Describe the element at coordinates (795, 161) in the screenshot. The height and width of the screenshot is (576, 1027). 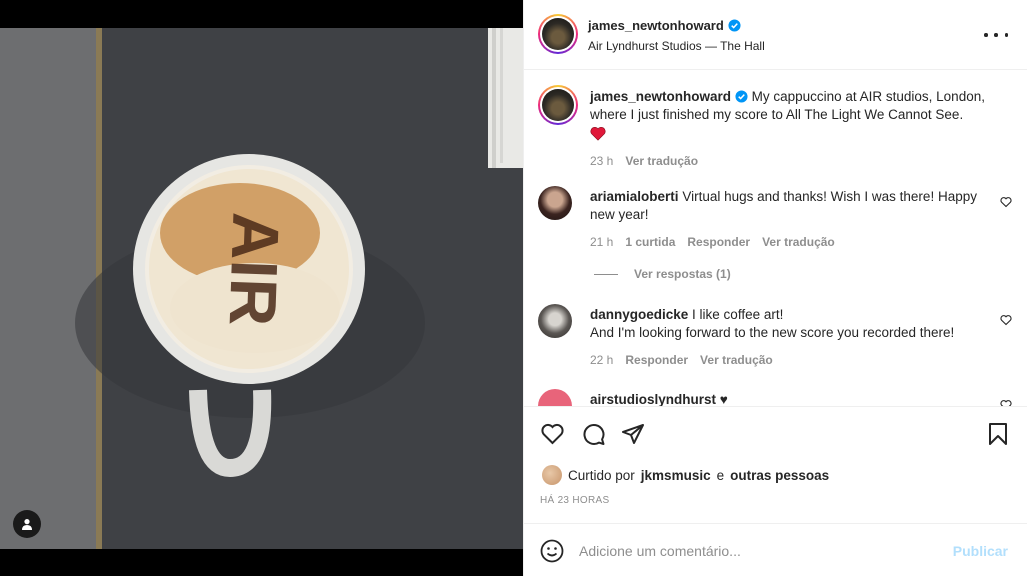
I see `caption-meta: 23 h Ver tradução` at that location.